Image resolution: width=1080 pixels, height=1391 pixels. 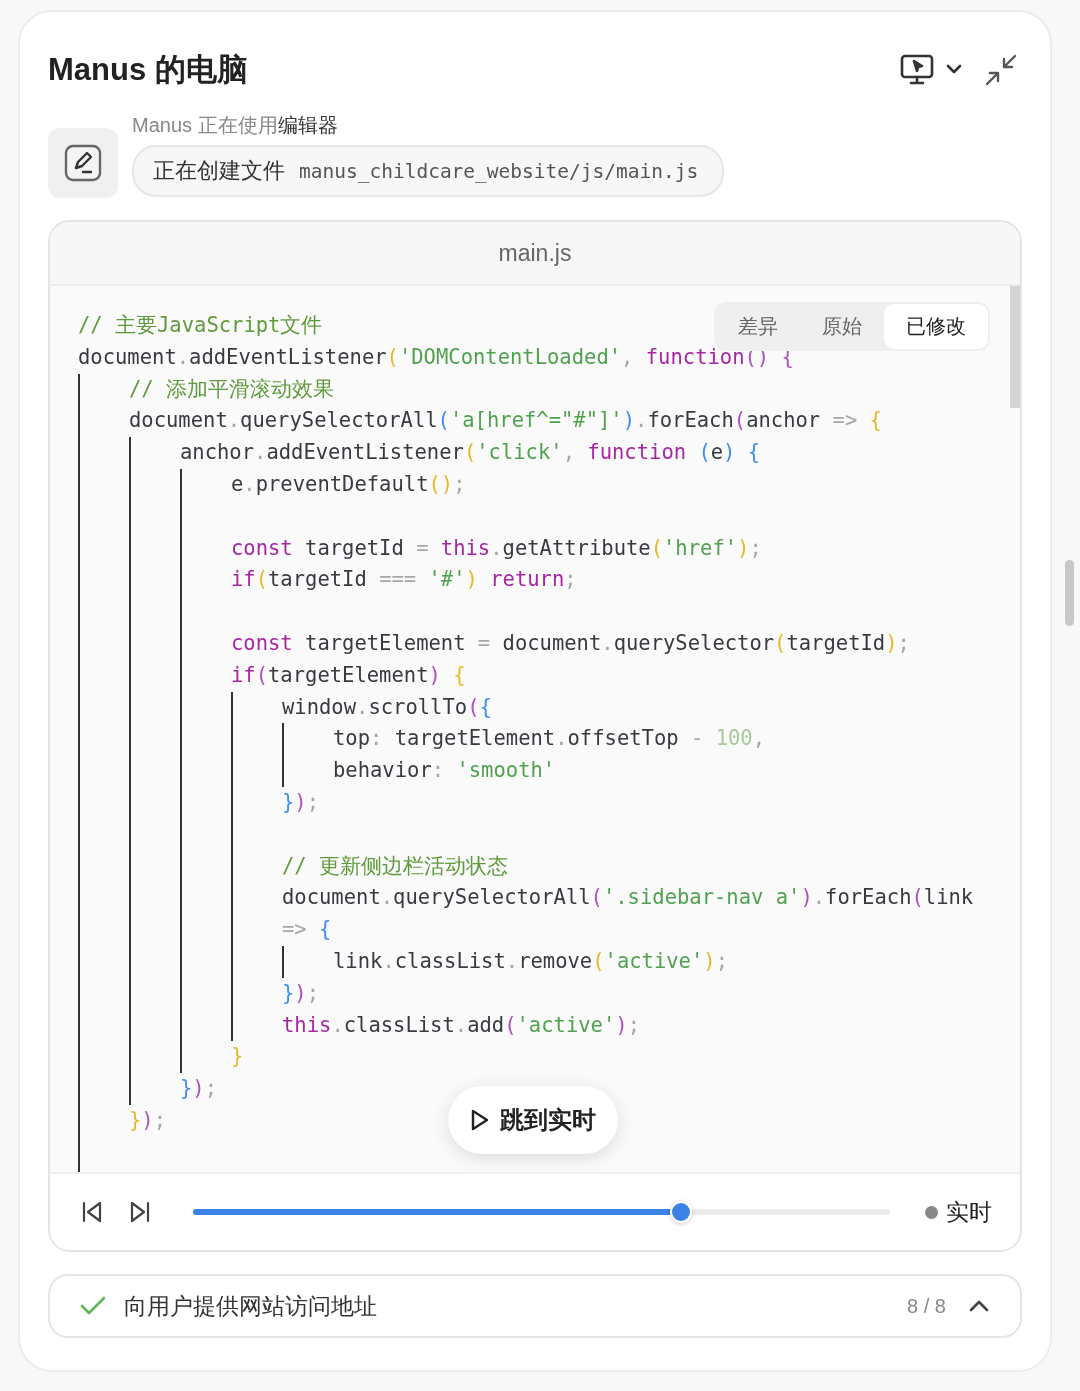 I want to click on chevron-up-icon, so click(x=979, y=1306).